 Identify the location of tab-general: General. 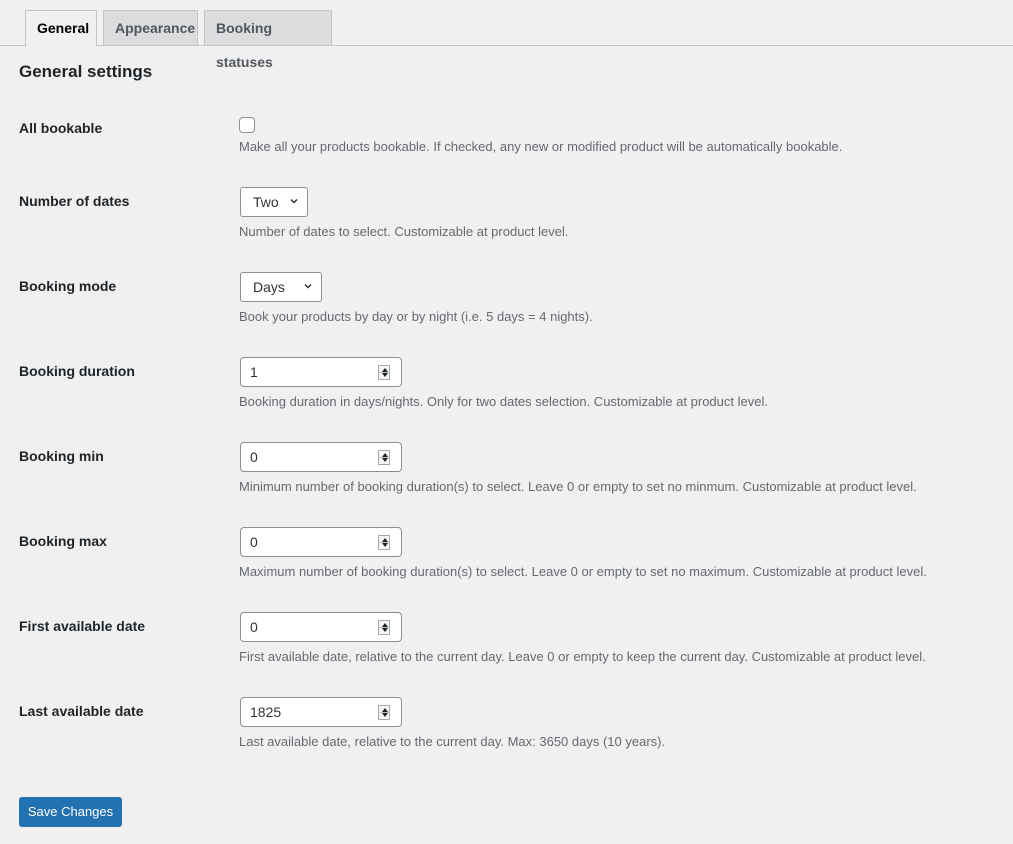
(61, 28).